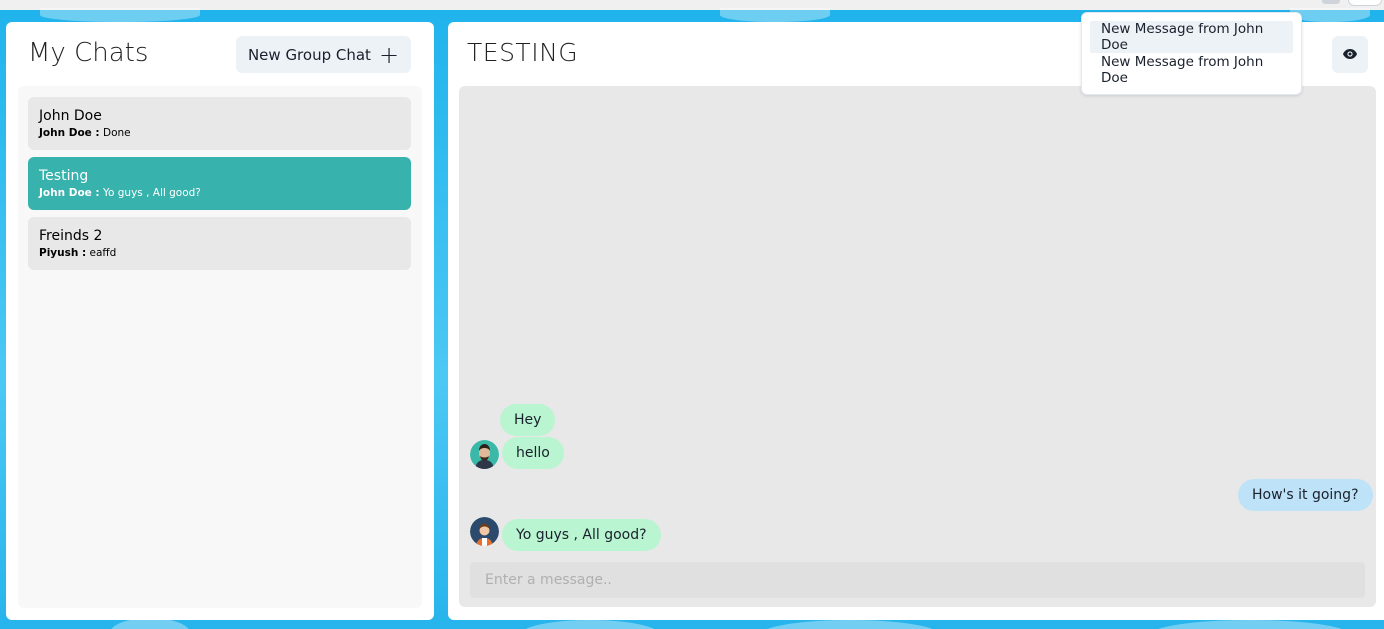  I want to click on new-group-chat-button: New Group Chat +, so click(323, 54).